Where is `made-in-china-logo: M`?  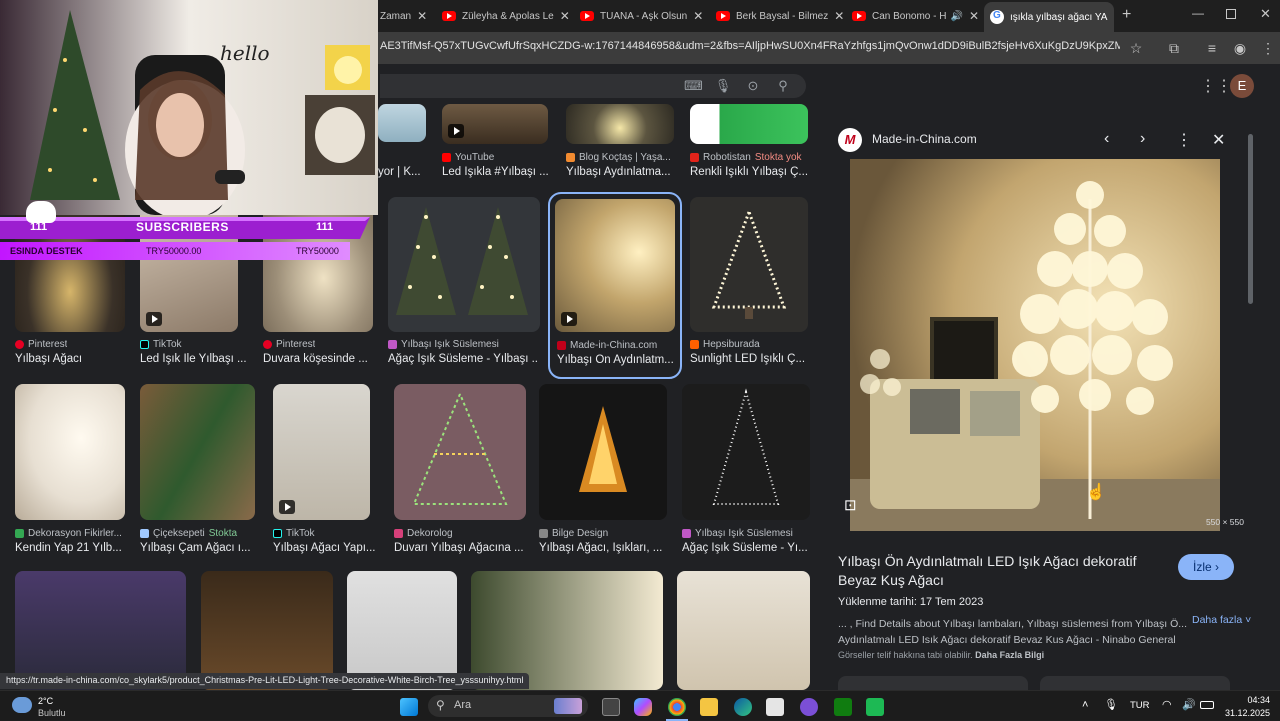 made-in-china-logo: M is located at coordinates (850, 140).